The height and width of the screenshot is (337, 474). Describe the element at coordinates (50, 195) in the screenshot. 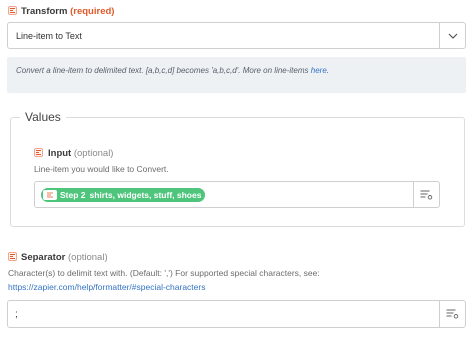

I see `step-app-icon` at that location.